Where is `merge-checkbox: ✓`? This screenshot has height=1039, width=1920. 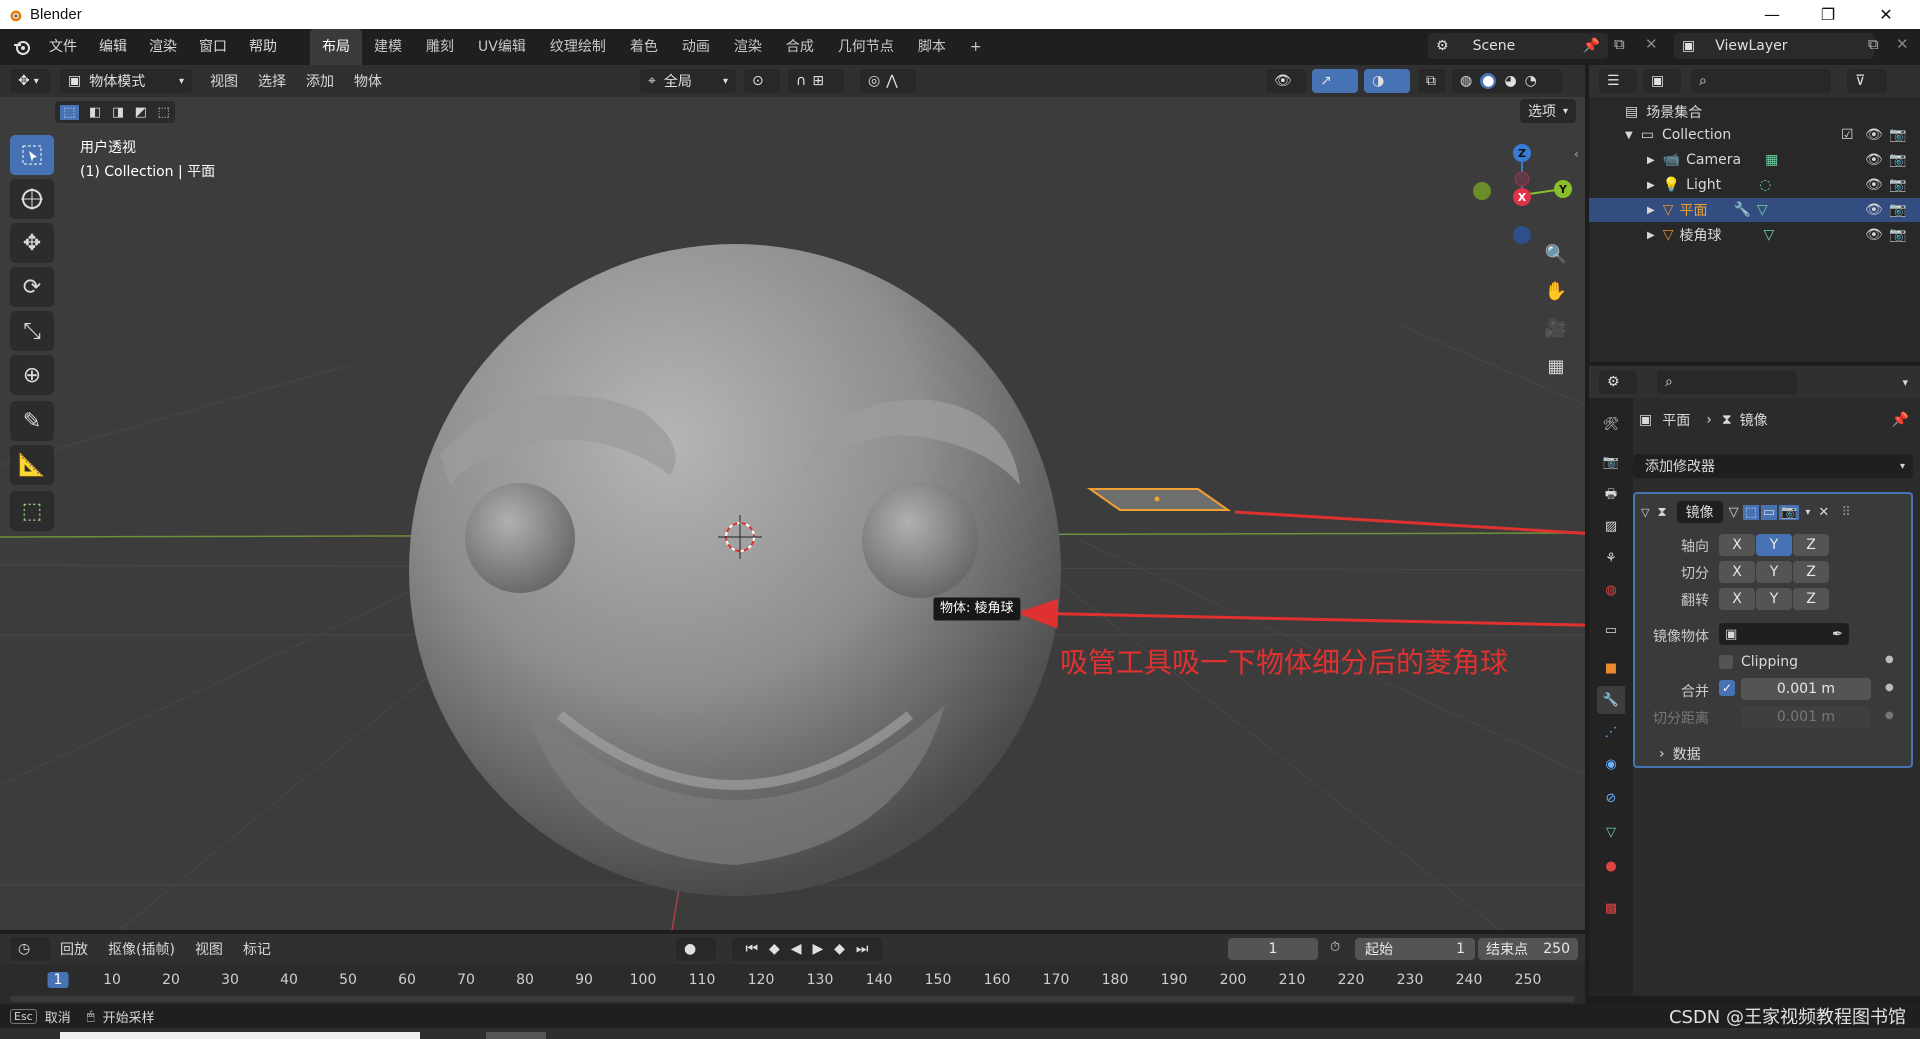
merge-checkbox: ✓ is located at coordinates (1727, 688).